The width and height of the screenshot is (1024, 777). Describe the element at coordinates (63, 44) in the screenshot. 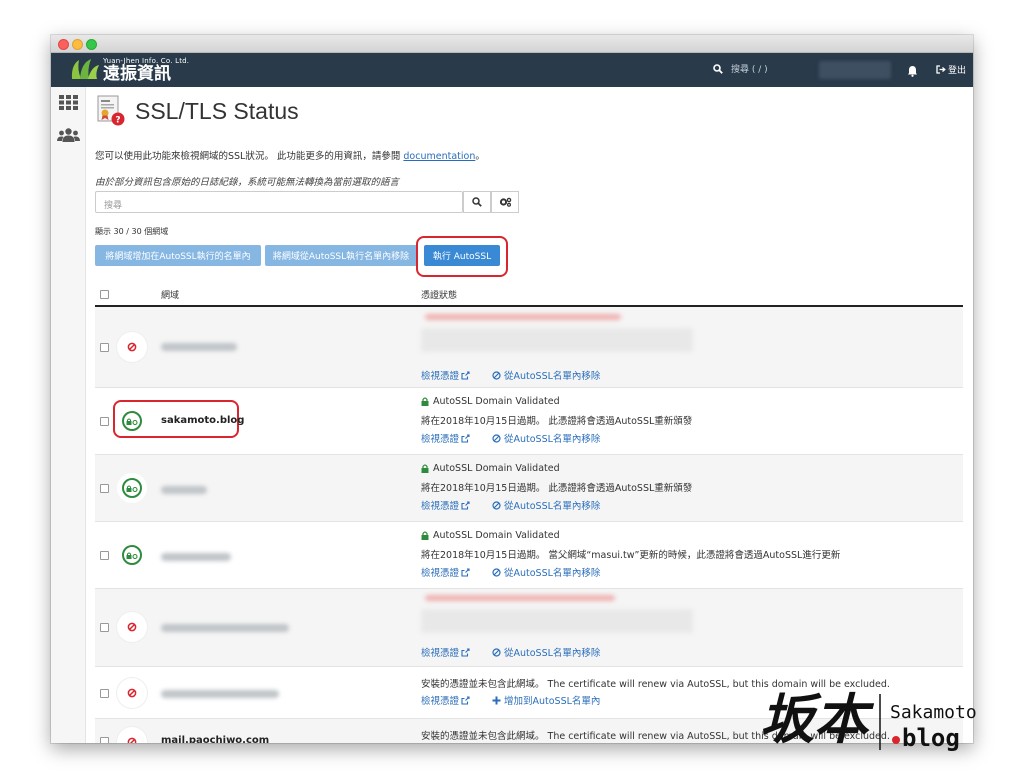

I see `close-window-button` at that location.